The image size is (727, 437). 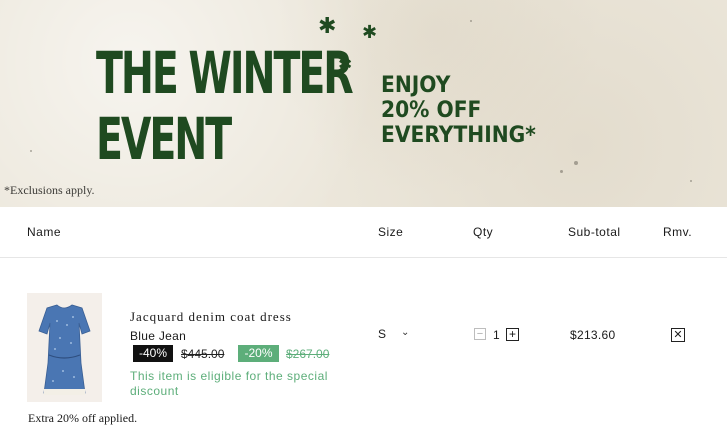 What do you see at coordinates (593, 335) in the screenshot?
I see `item-subtotal: $213.60` at bounding box center [593, 335].